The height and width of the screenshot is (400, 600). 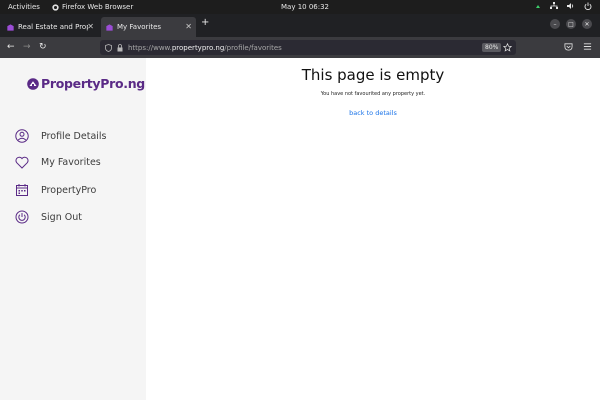 I want to click on volume-icon, so click(x=571, y=6).